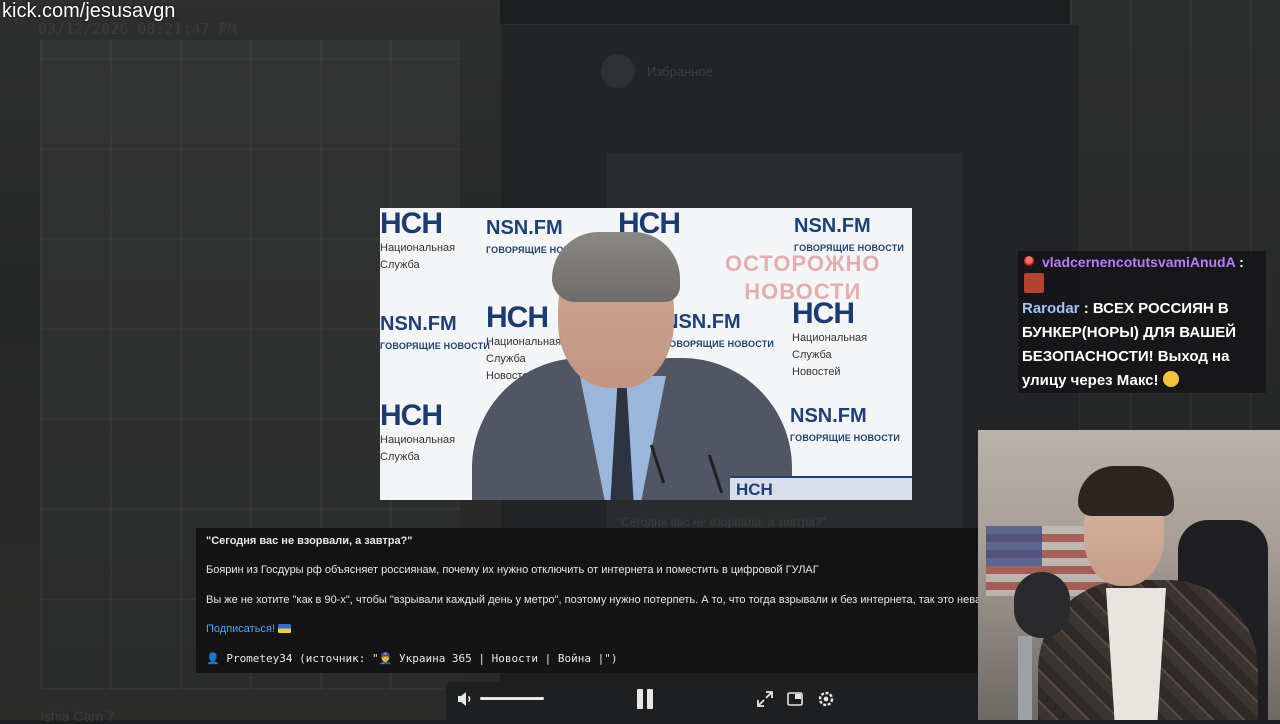 The height and width of the screenshot is (724, 1280). I want to click on streamer-shirt, so click(1136, 654).